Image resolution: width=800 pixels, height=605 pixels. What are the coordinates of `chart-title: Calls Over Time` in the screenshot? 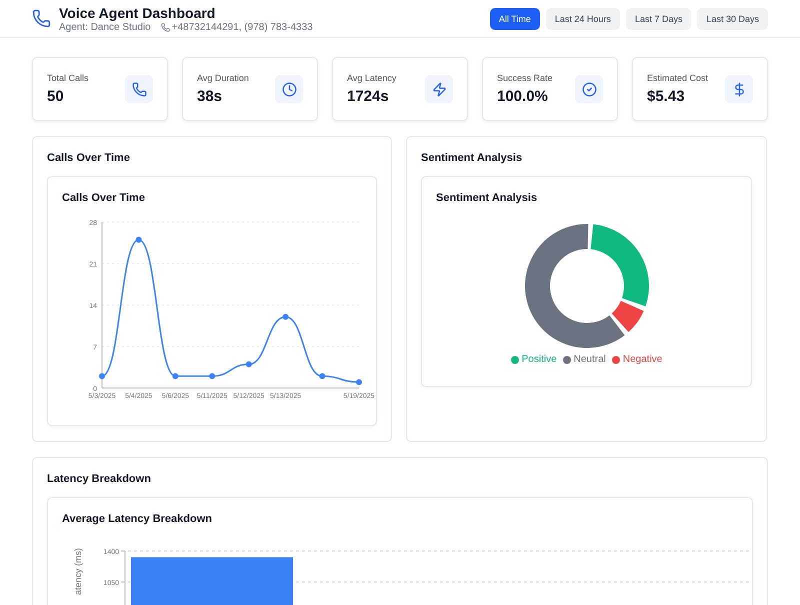 It's located at (104, 198).